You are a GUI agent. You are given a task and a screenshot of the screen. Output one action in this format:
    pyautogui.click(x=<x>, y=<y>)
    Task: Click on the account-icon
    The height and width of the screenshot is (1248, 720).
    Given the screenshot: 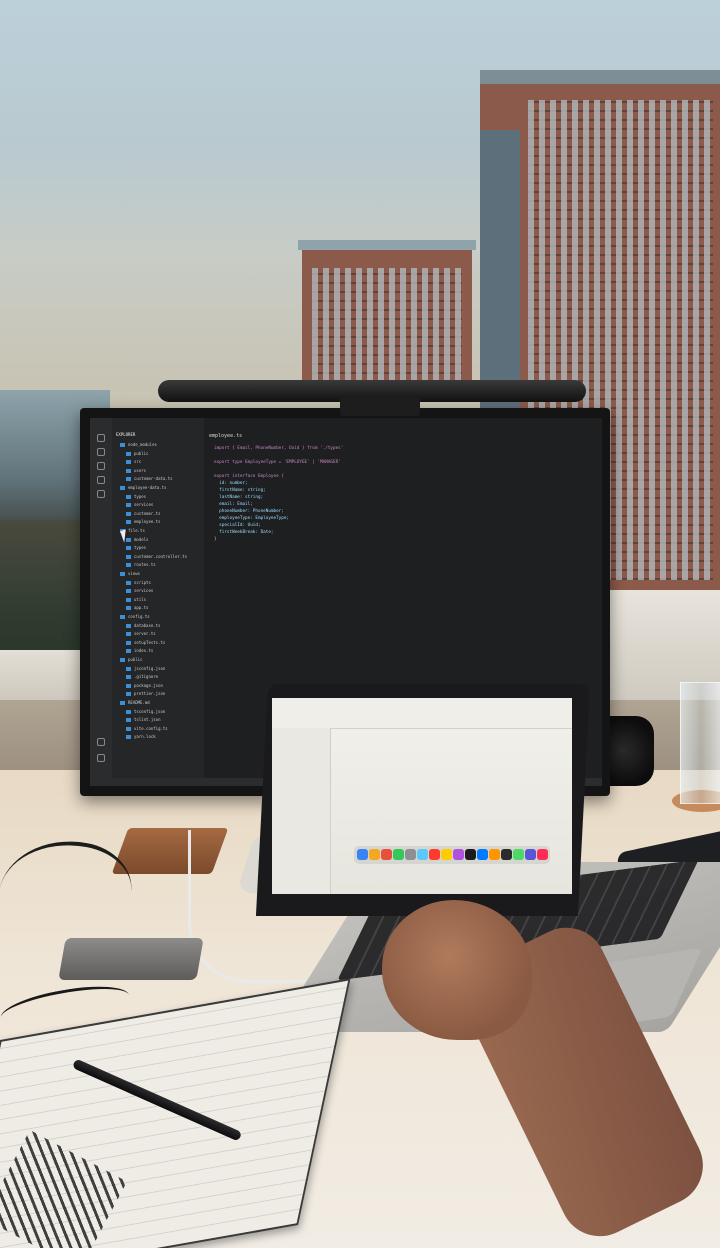 What is the action you would take?
    pyautogui.click(x=101, y=742)
    